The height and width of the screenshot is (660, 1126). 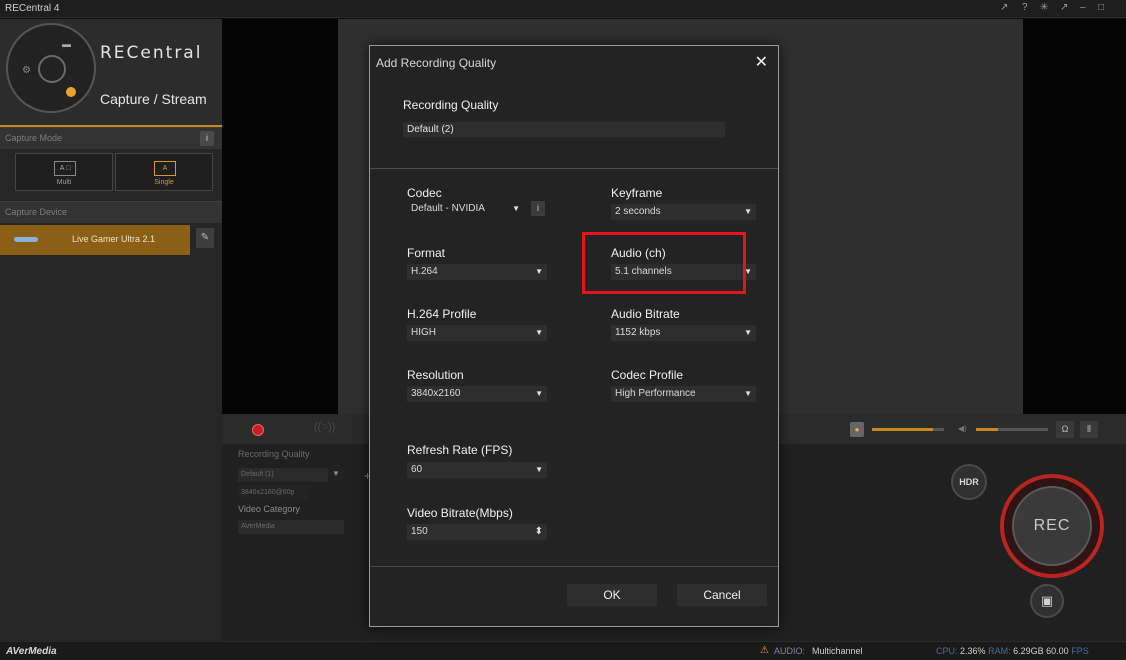 I want to click on codec-profile-select: High Performance ▼, so click(x=683, y=394).